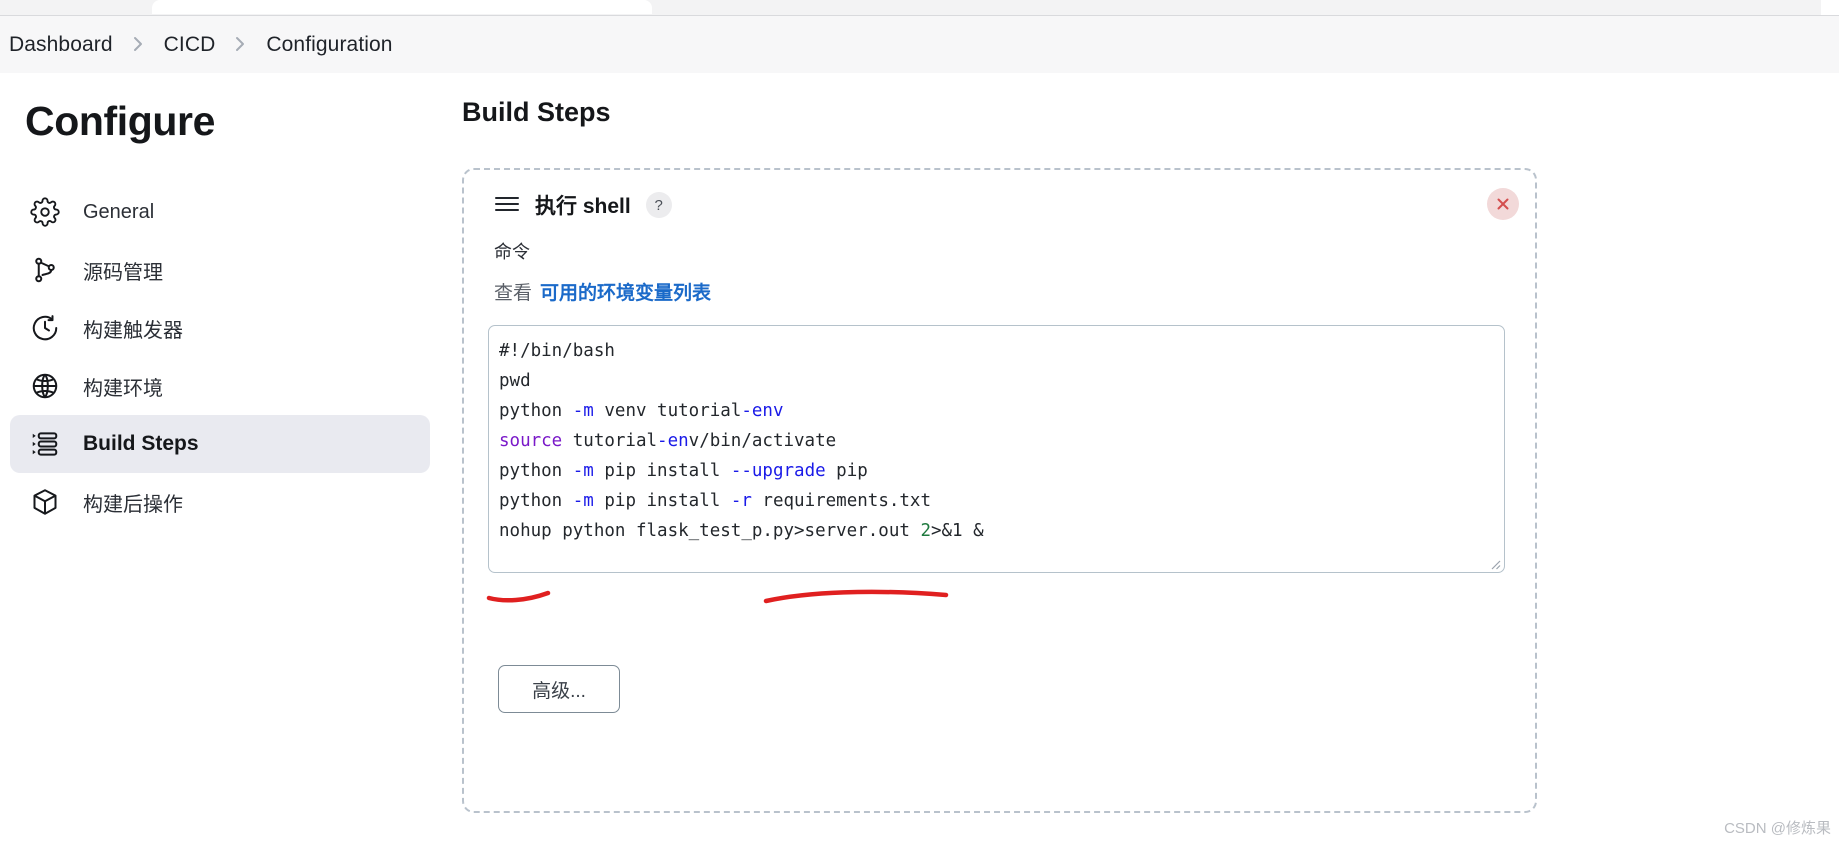  Describe the element at coordinates (45, 328) in the screenshot. I see `clock-icon` at that location.